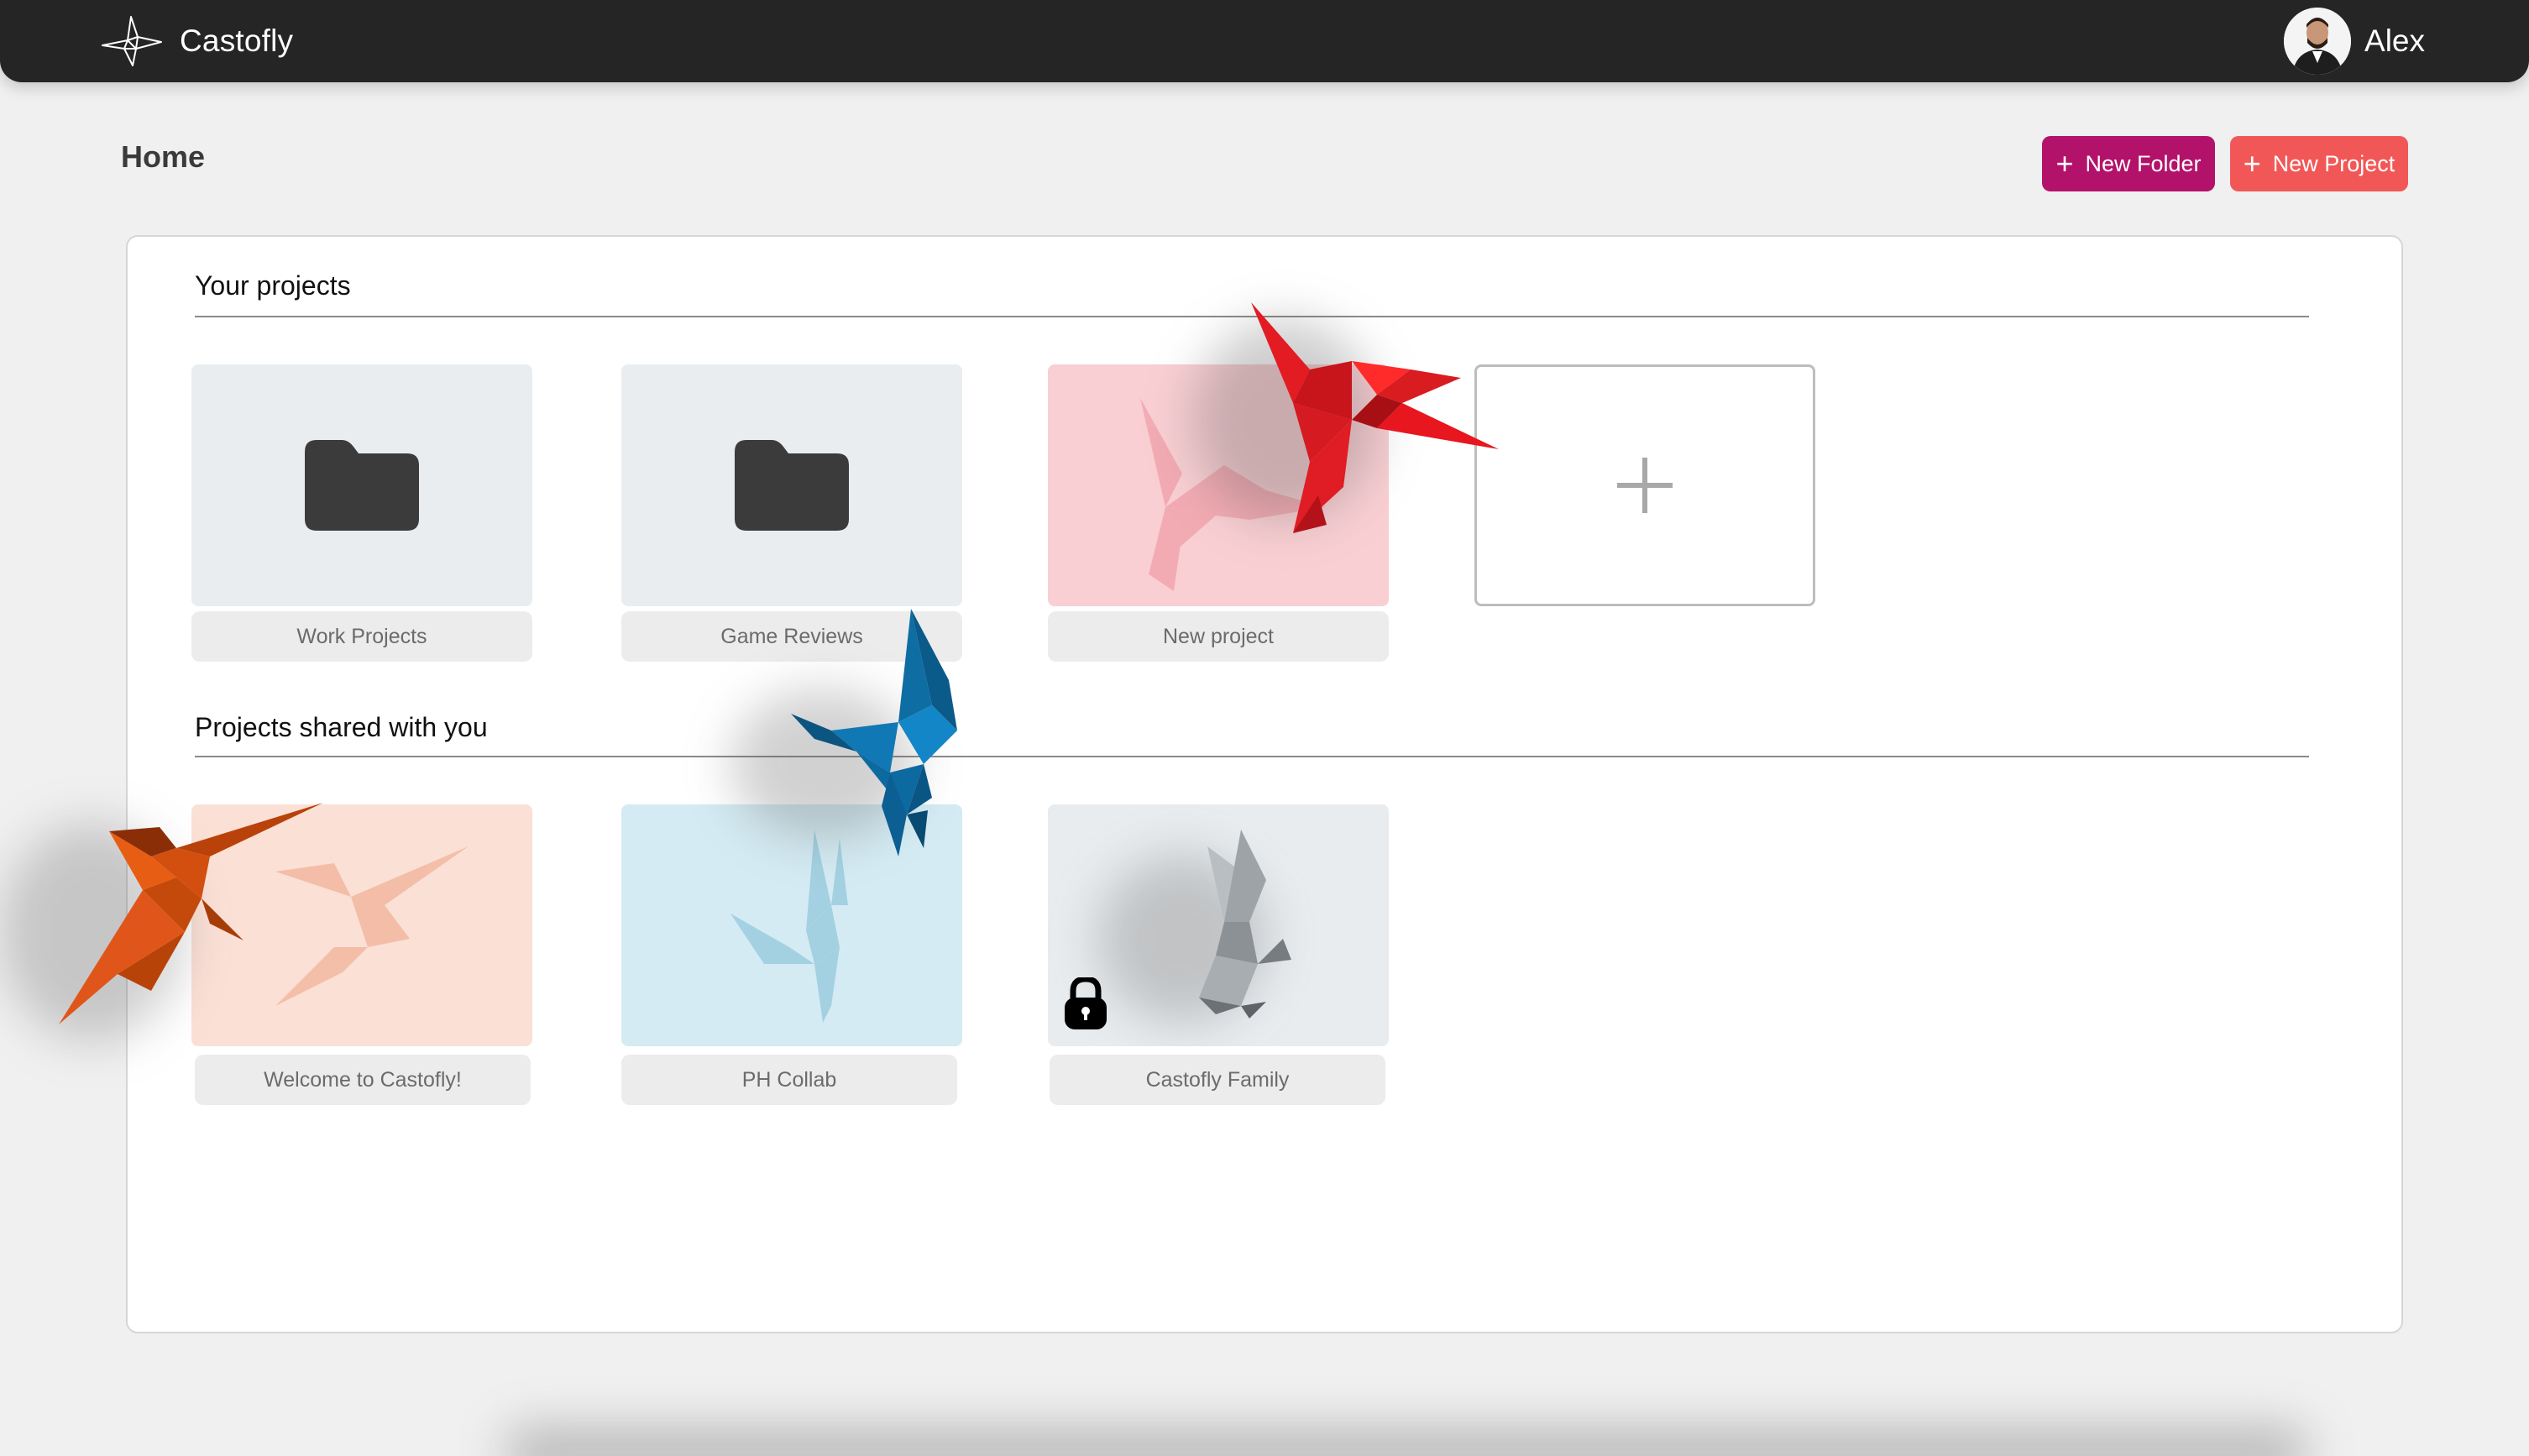 The height and width of the screenshot is (1456, 2529). Describe the element at coordinates (2394, 41) in the screenshot. I see `user-name: Alex` at that location.